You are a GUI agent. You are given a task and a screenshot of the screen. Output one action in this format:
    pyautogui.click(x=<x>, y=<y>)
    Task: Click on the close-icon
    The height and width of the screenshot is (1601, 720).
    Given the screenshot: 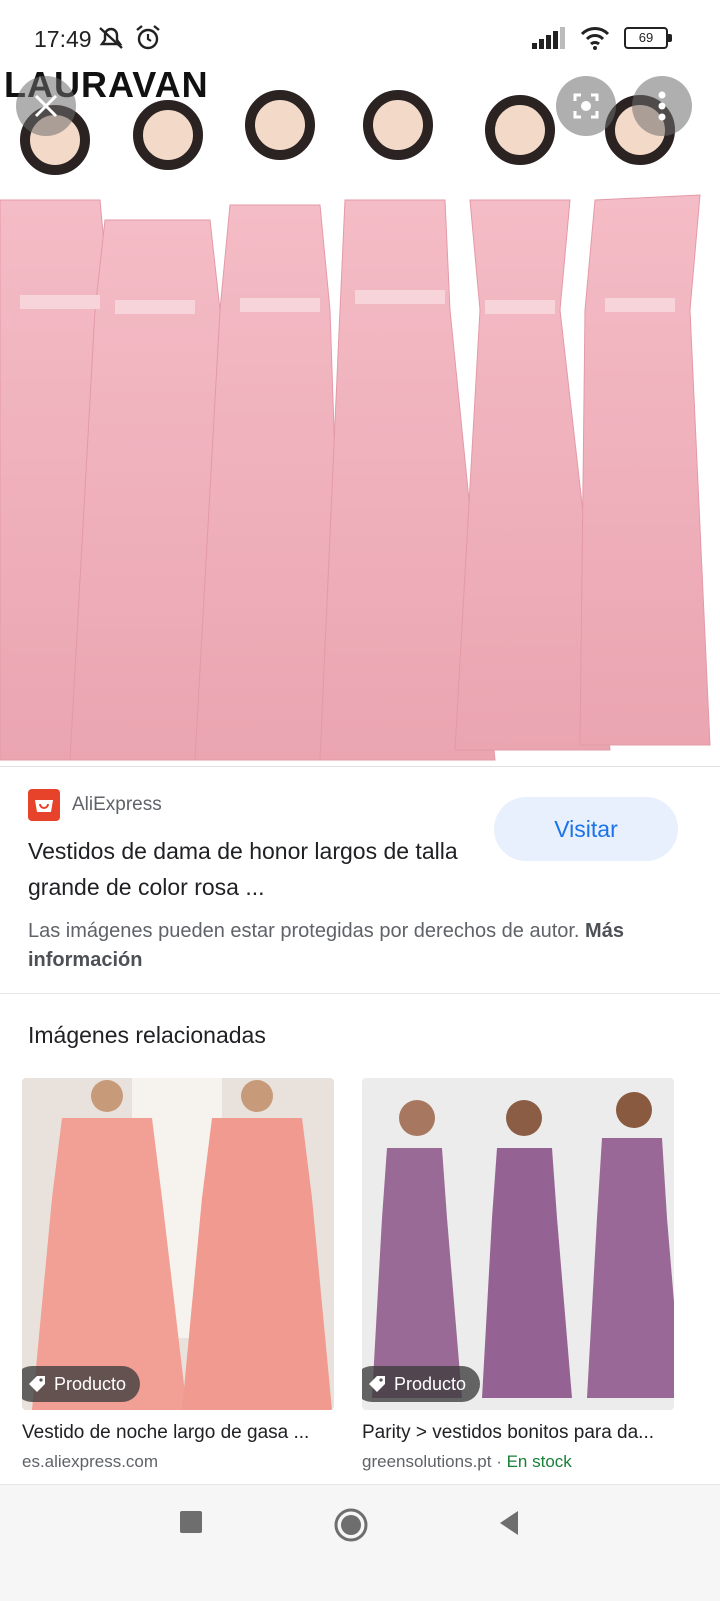 What is the action you would take?
    pyautogui.click(x=46, y=106)
    